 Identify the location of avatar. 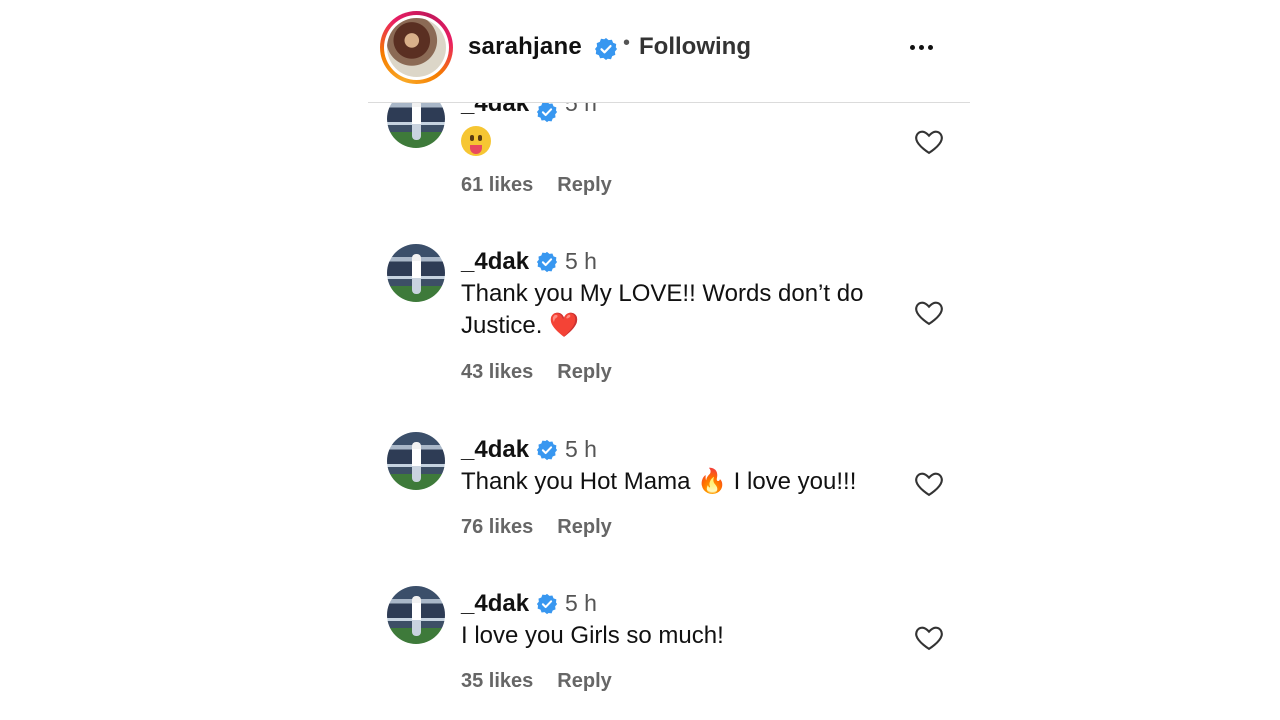
(416, 47).